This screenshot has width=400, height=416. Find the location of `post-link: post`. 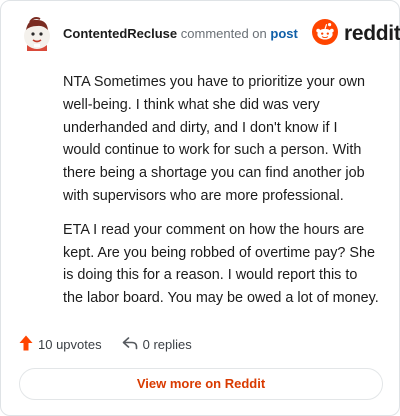

post-link: post is located at coordinates (283, 33).